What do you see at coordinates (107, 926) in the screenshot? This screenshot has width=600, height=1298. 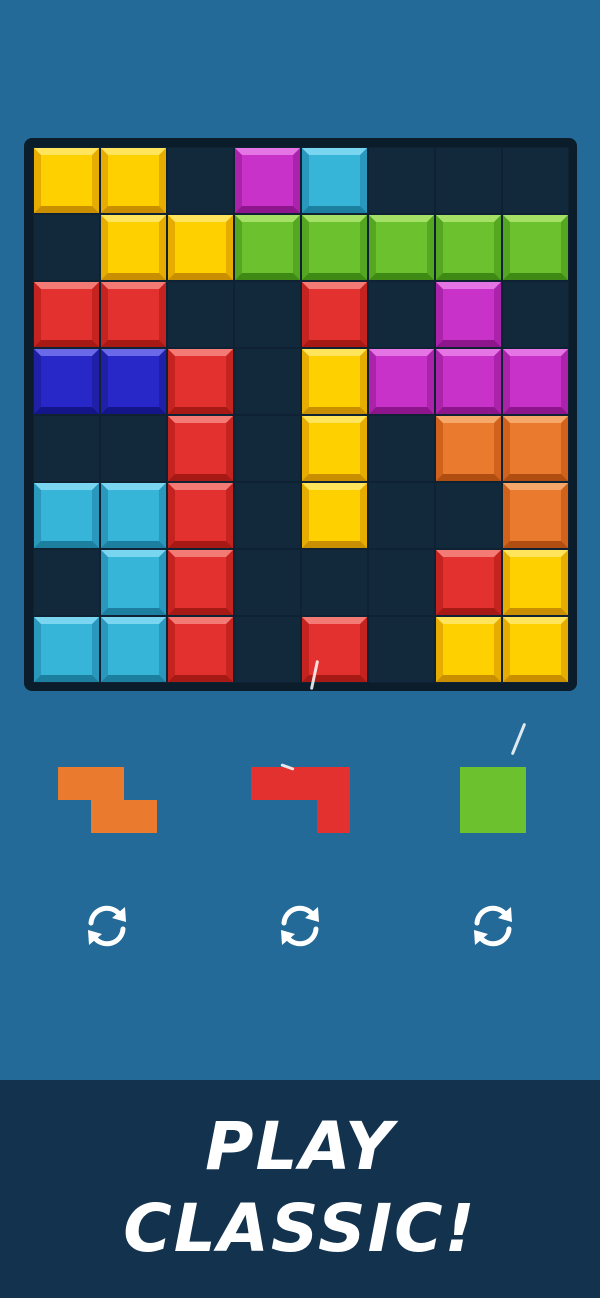 I see `rotate-piece-1-button` at bounding box center [107, 926].